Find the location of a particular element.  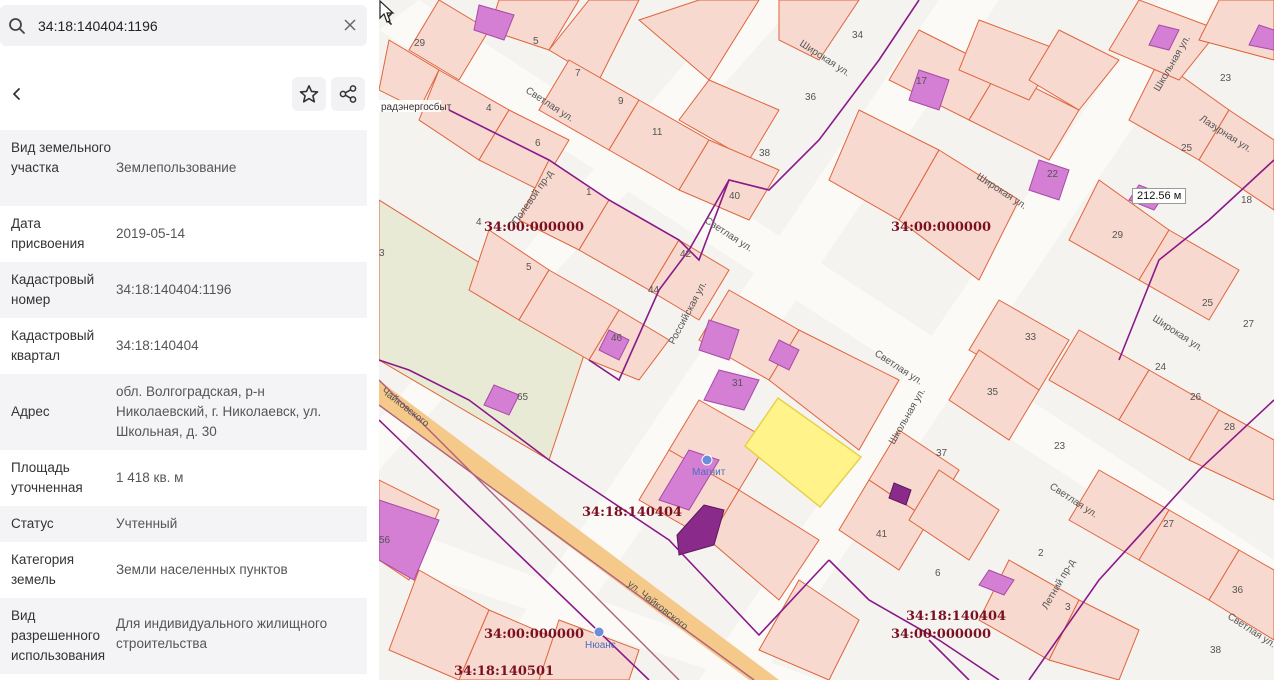

property-key: Вид разрешенного использования is located at coordinates (58, 635).